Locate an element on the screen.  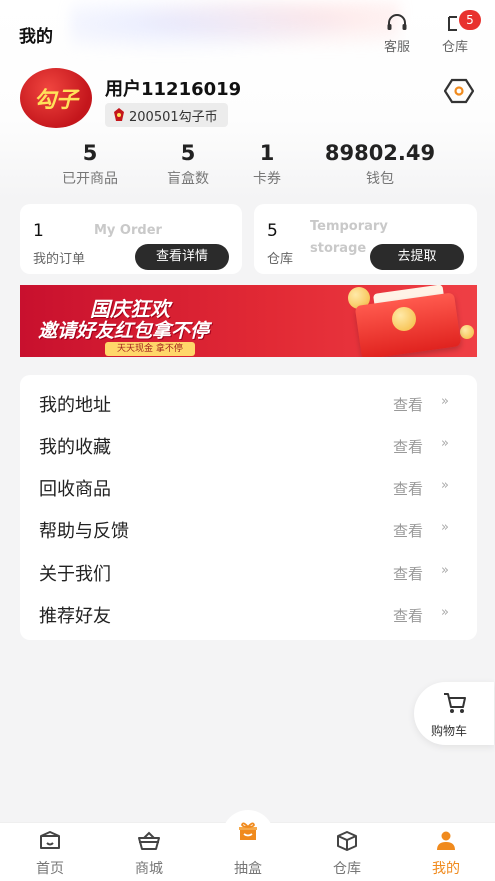
order-count: 1 is located at coordinates (38, 231).